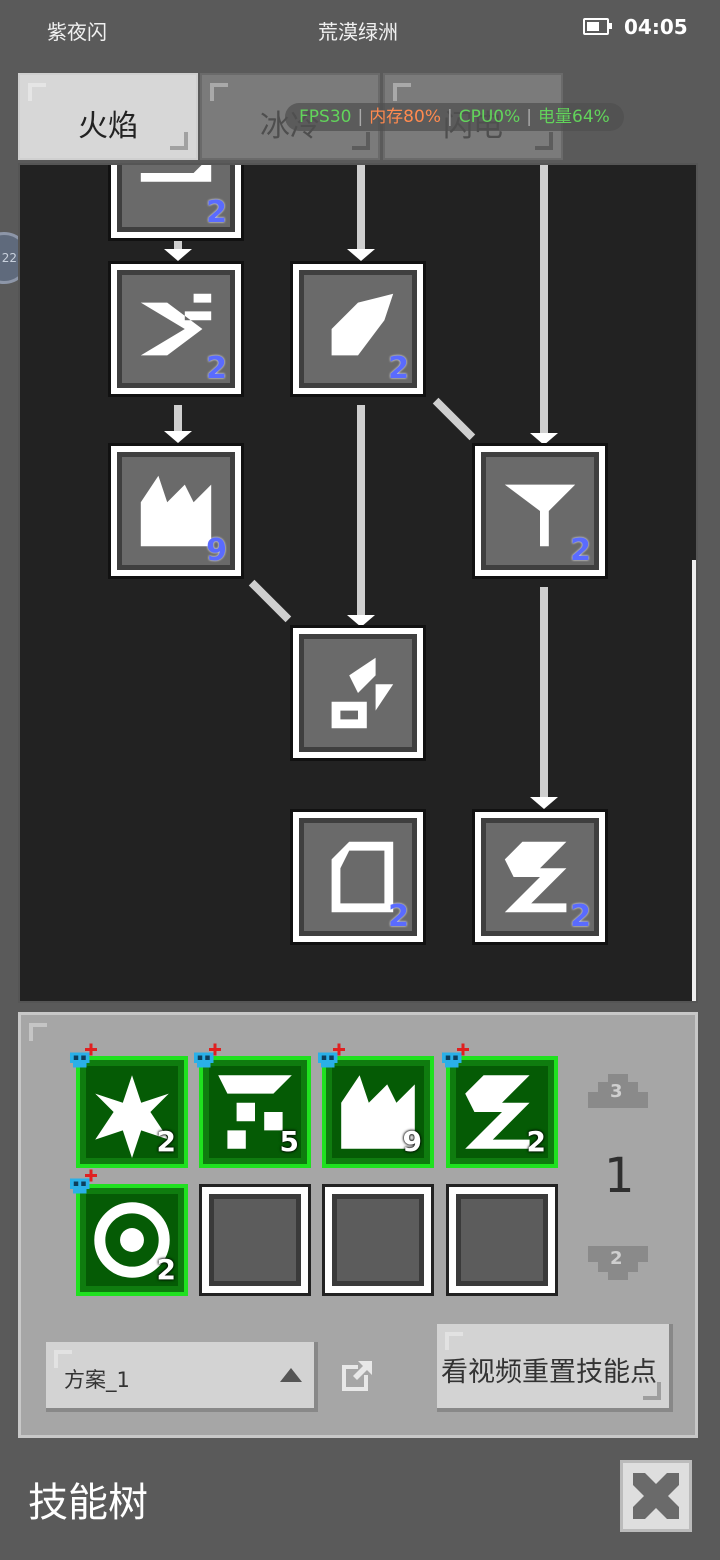 The image size is (720, 1560). I want to click on skill-node: 9, so click(176, 511).